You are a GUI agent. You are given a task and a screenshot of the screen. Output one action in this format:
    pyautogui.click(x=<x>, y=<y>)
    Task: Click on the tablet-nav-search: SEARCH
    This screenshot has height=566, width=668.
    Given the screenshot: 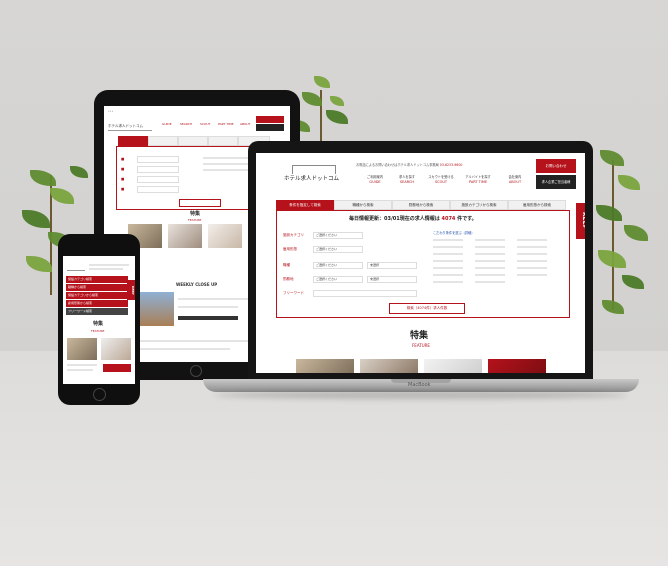 What is the action you would take?
    pyautogui.click(x=186, y=124)
    